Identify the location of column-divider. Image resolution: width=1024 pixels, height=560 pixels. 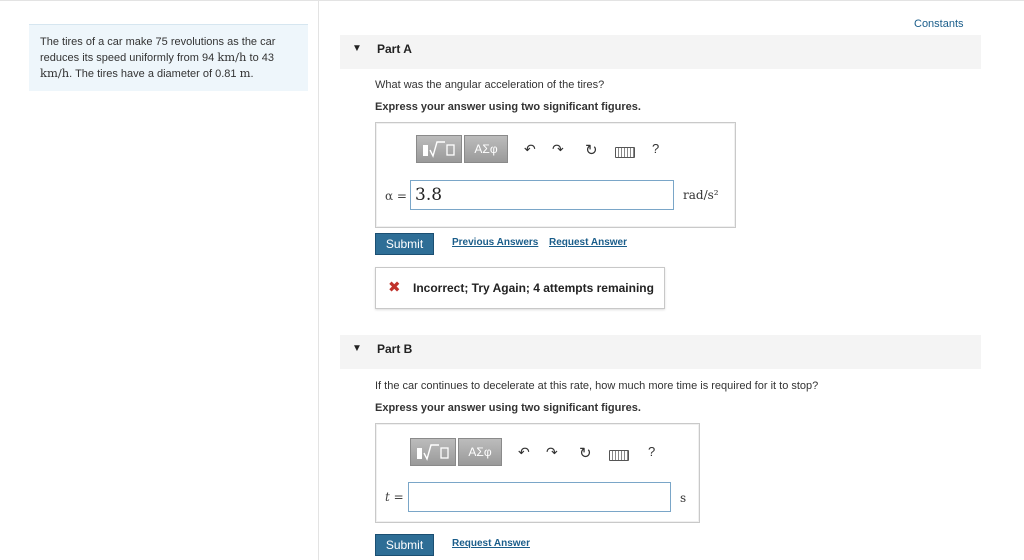
(318, 280).